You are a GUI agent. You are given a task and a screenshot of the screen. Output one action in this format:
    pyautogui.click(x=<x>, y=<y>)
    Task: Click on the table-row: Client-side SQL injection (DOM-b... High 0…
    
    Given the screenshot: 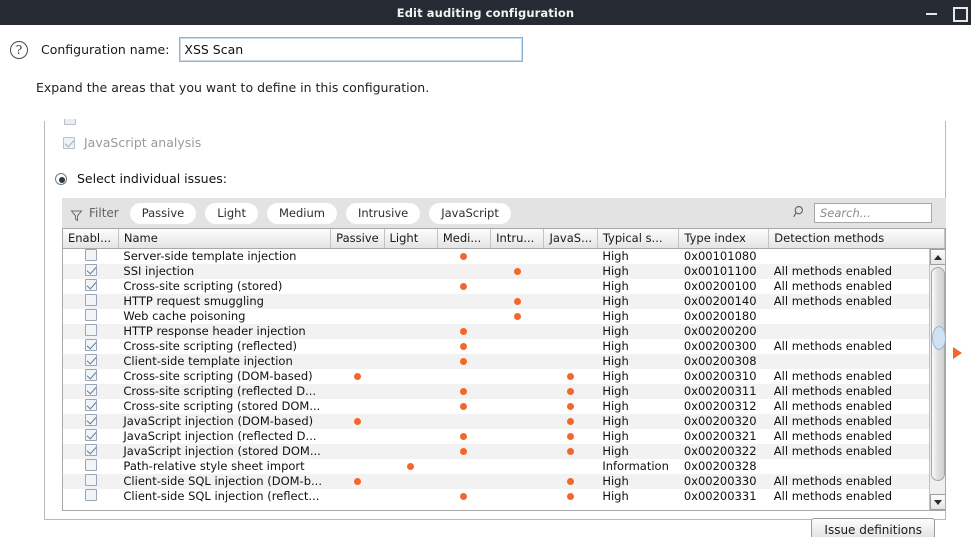 What is the action you would take?
    pyautogui.click(x=504, y=481)
    